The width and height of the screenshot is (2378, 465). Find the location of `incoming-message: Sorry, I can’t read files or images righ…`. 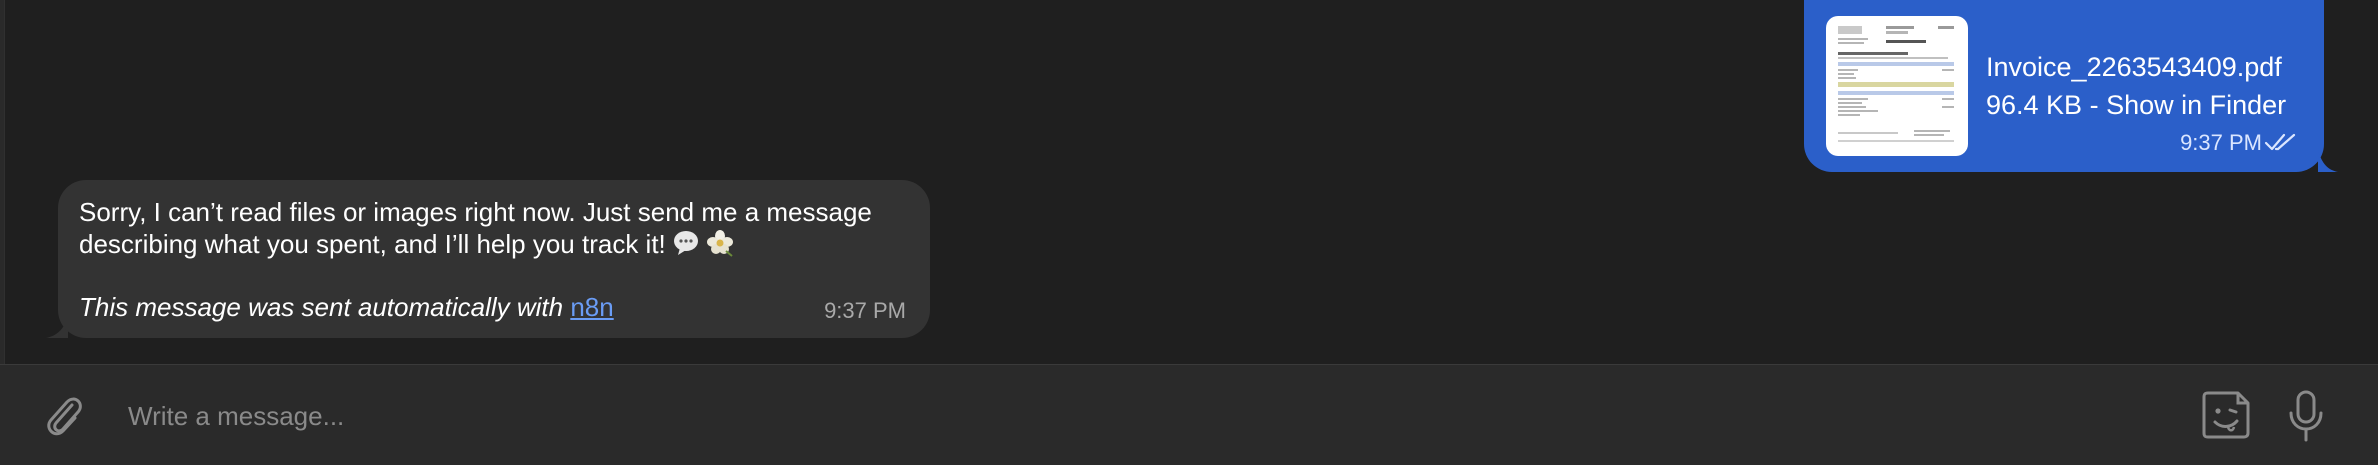

incoming-message: Sorry, I can’t read files or images righ… is located at coordinates (494, 259).